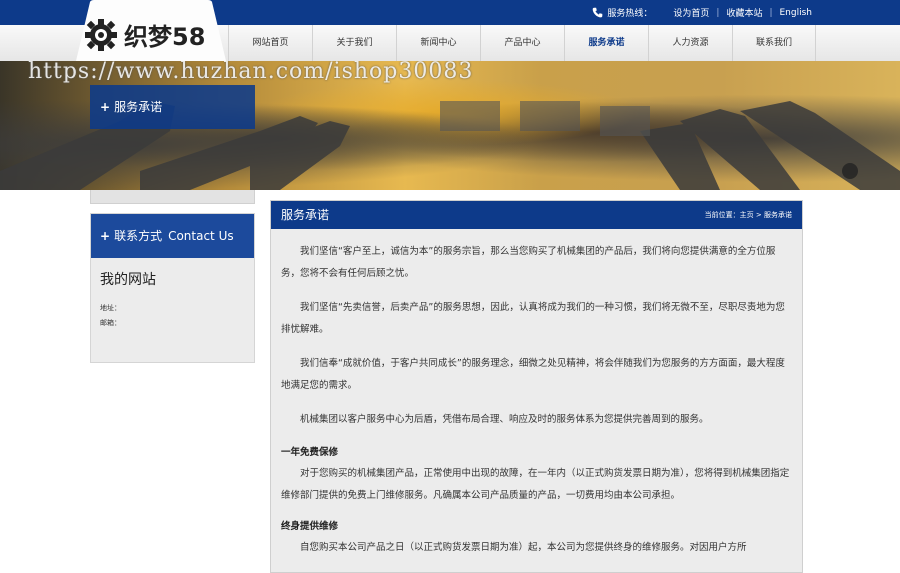 The image size is (900, 573). I want to click on contact-header: + 联系方式 Contact Us, so click(172, 236).